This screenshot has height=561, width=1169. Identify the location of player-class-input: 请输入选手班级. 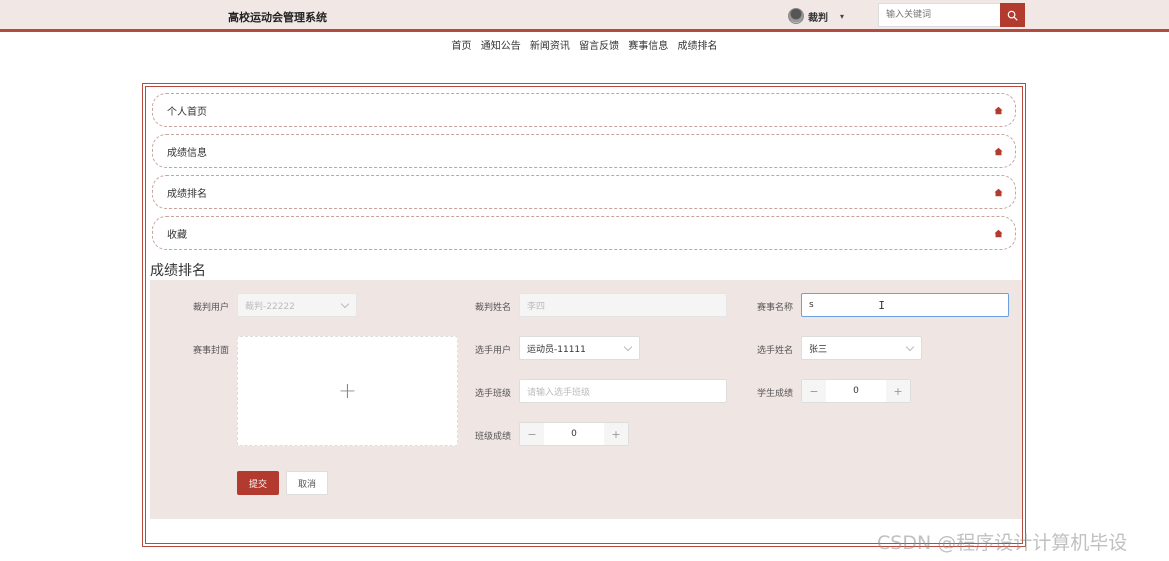
(623, 391).